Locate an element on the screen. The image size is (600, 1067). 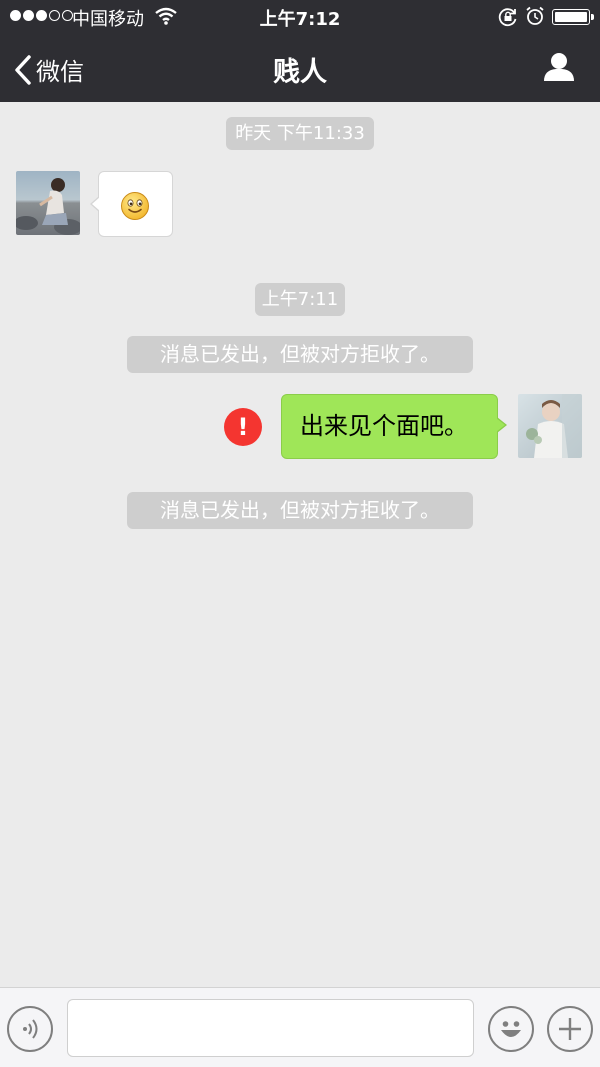
status-bar: 中国移动 上午7:12 is located at coordinates (300, 17).